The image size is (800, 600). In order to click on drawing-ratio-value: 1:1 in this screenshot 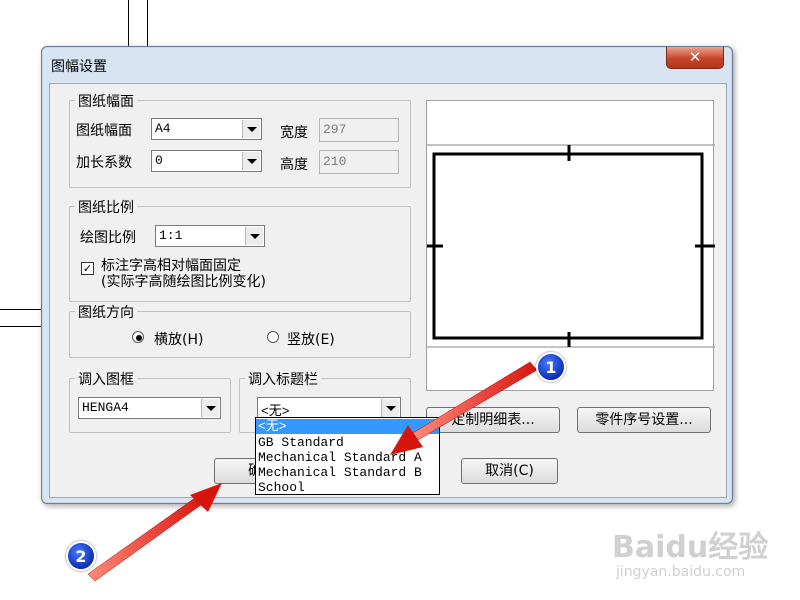, I will do `click(171, 235)`.